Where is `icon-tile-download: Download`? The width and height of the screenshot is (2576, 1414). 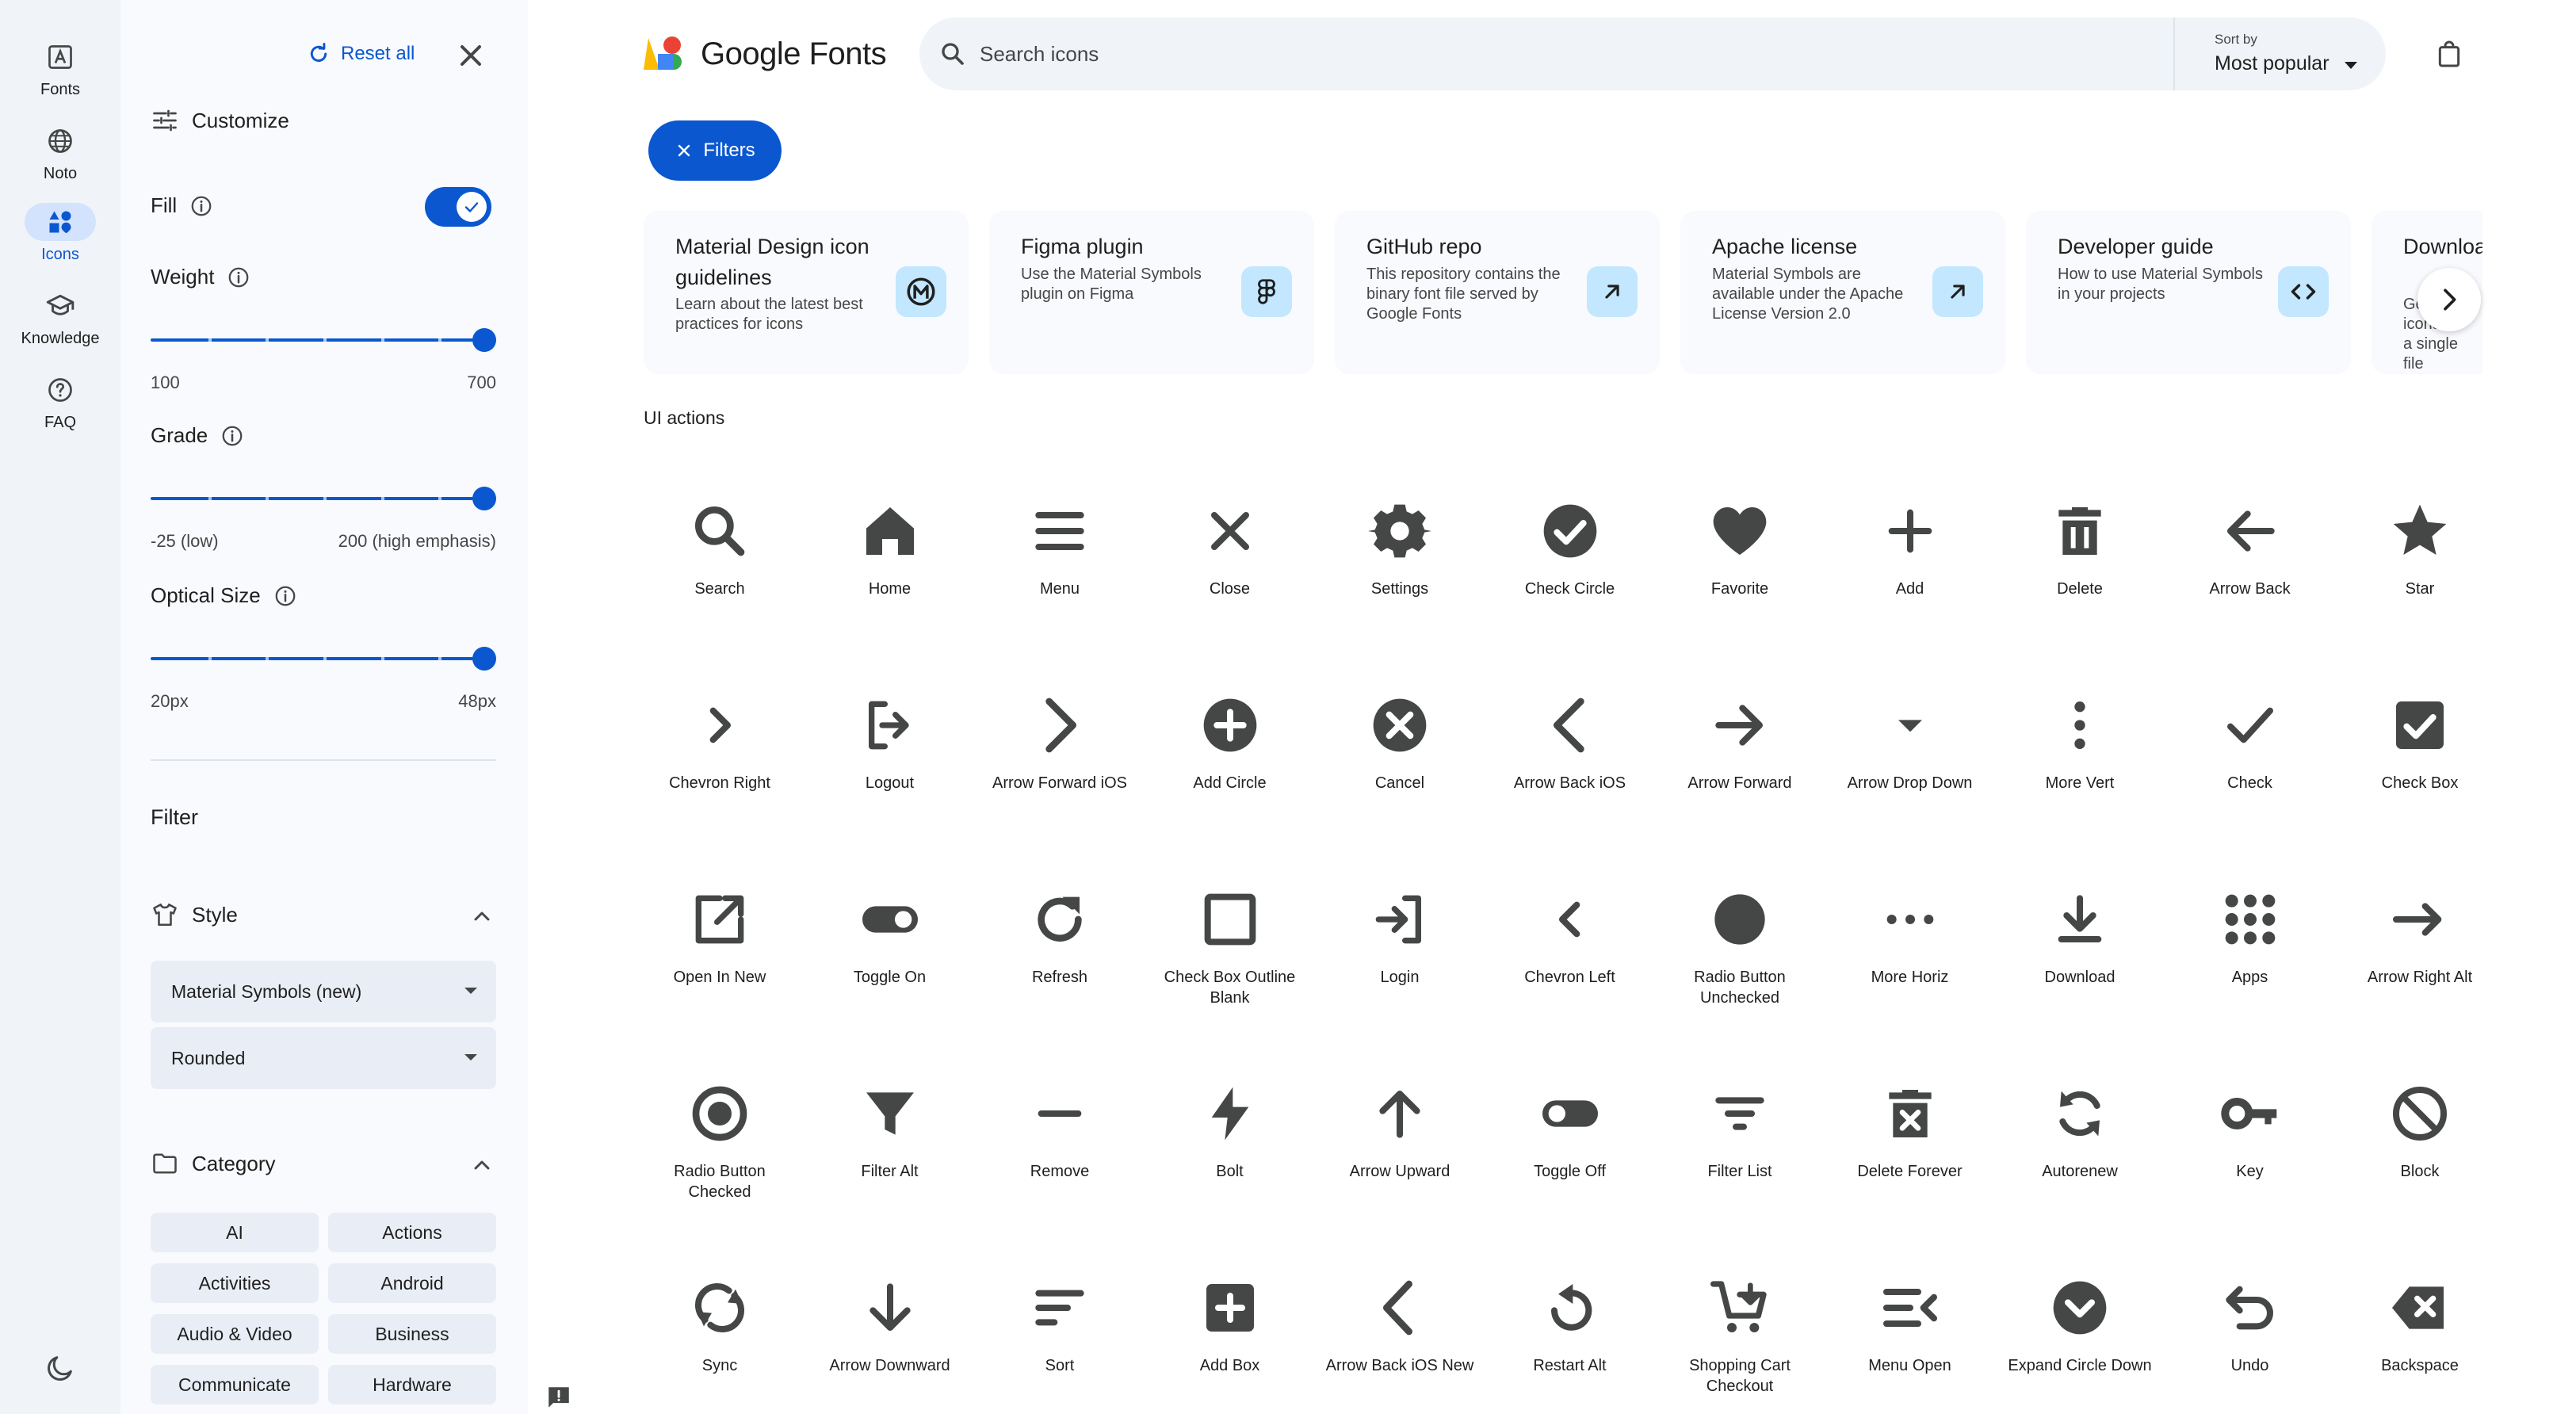 icon-tile-download: Download is located at coordinates (2079, 951).